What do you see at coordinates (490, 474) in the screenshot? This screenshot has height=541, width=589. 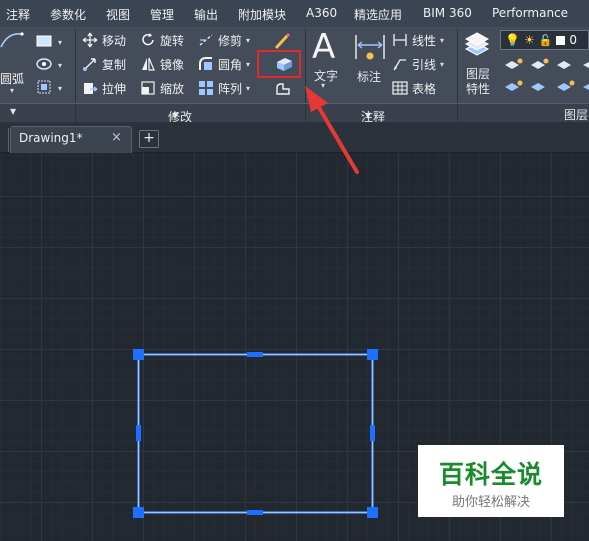 I see `watermark-title: 百科全说` at bounding box center [490, 474].